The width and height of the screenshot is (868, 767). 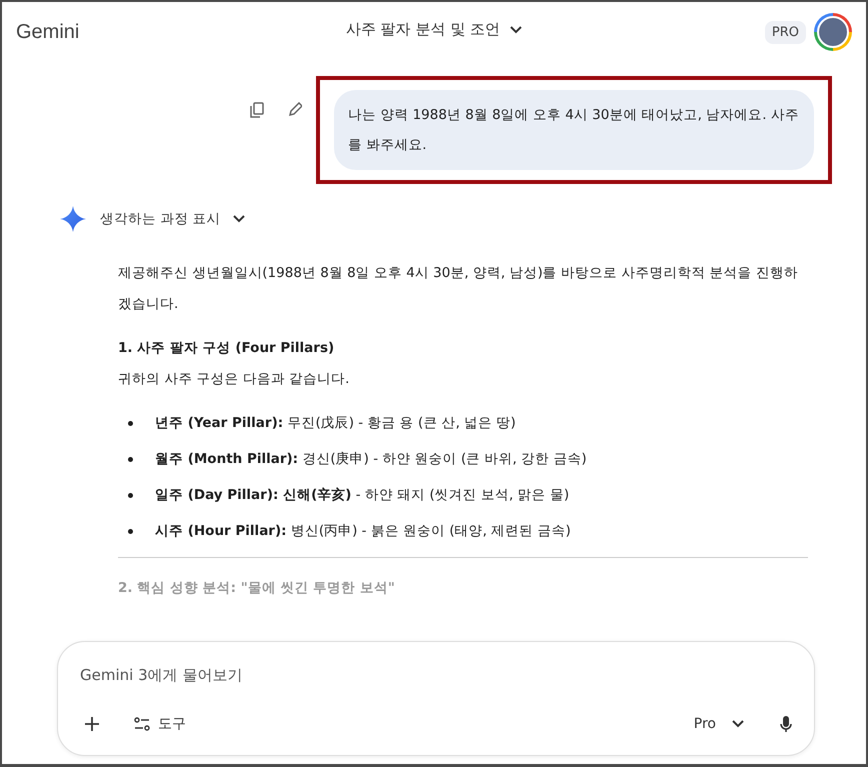 What do you see at coordinates (335, 423) in the screenshot?
I see `list-item-text: 년주 (Year Pillar): 무진(戊辰) - 황금 용 (큰 산, 넓은 땅)` at bounding box center [335, 423].